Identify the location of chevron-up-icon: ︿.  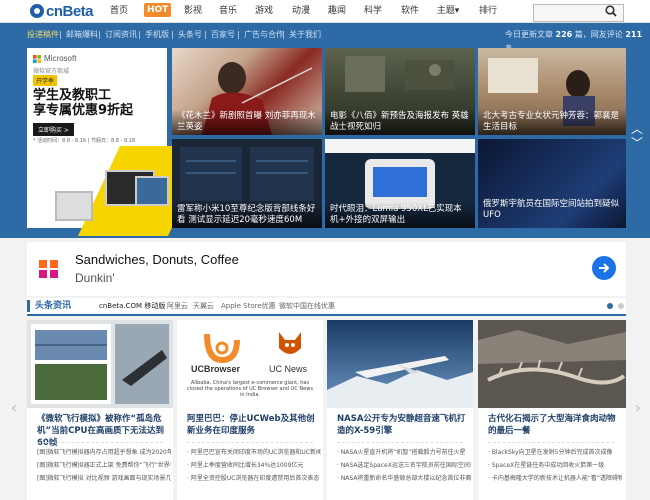
(637, 129).